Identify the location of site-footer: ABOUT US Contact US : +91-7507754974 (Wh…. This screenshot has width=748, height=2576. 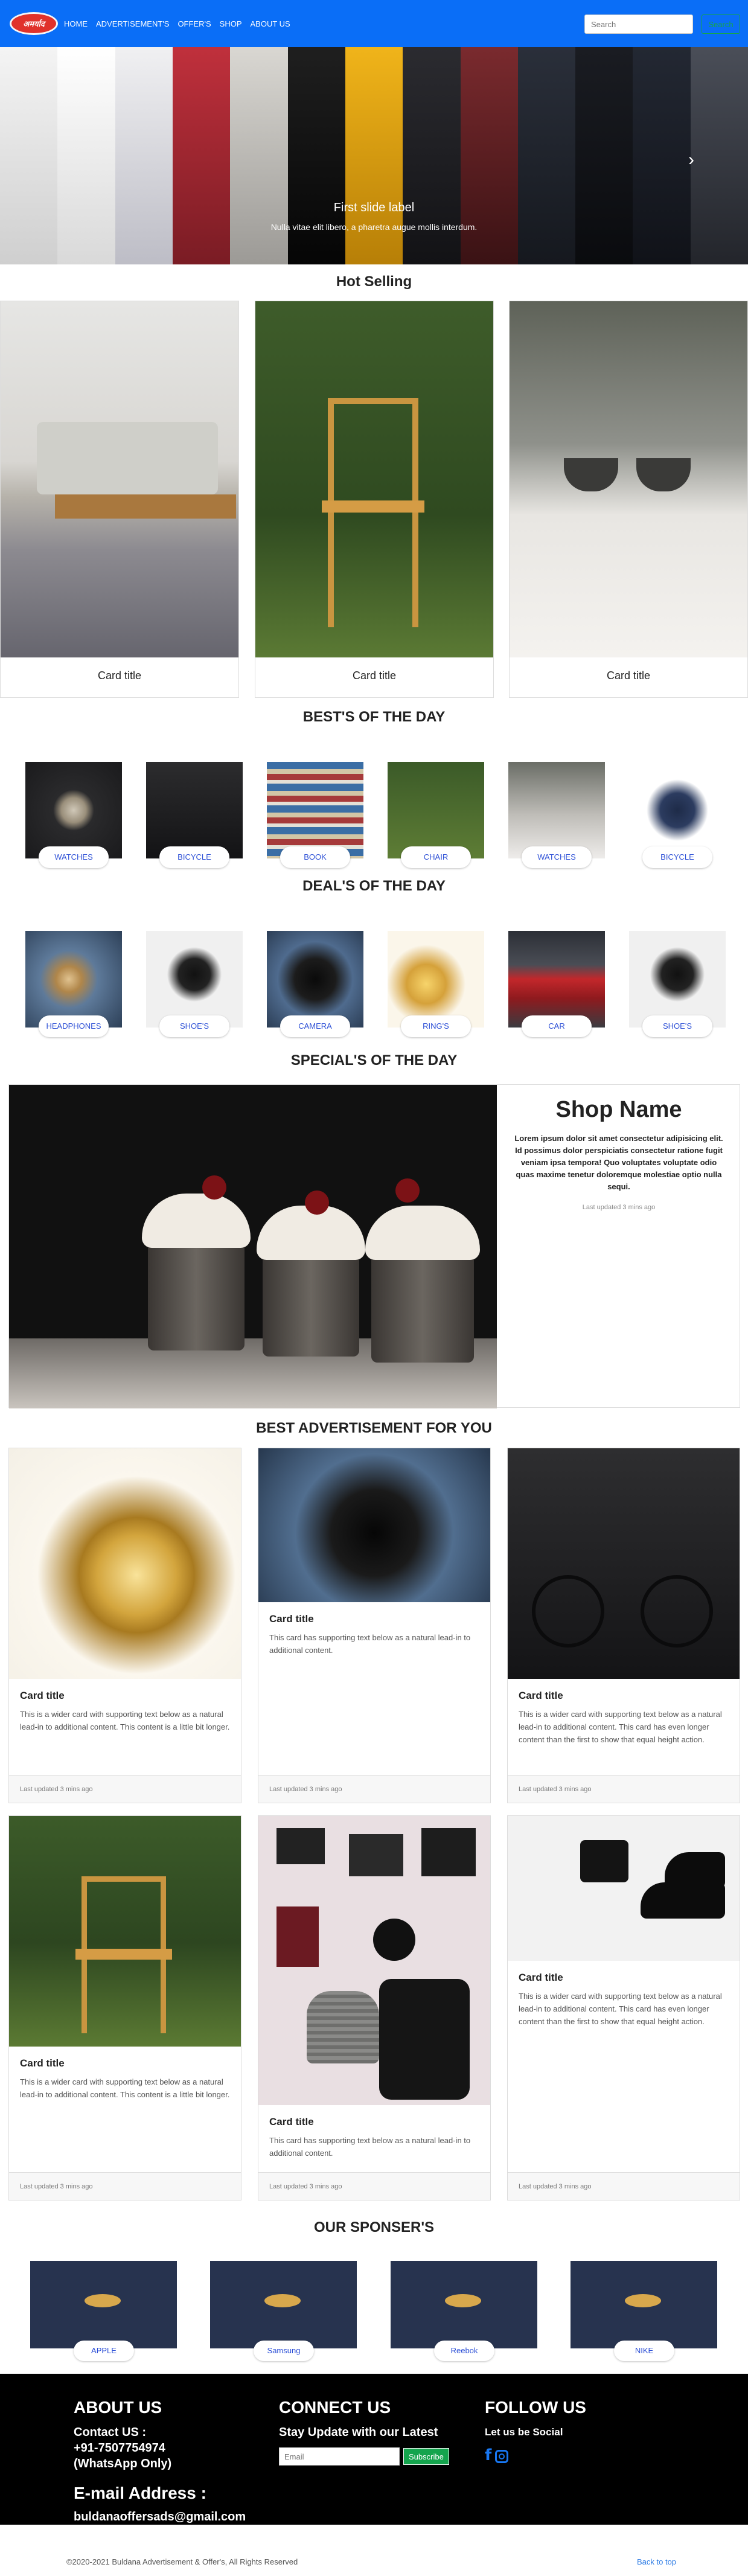
(374, 2450).